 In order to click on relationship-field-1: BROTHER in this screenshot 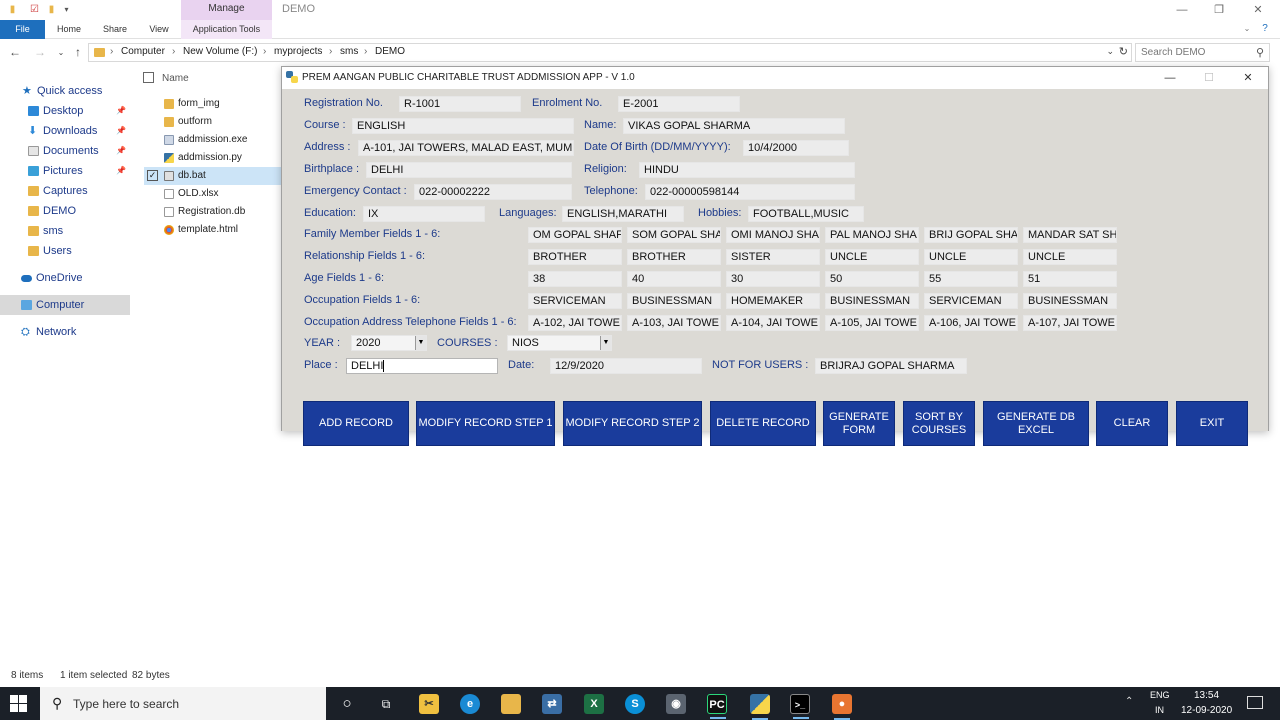, I will do `click(575, 257)`.